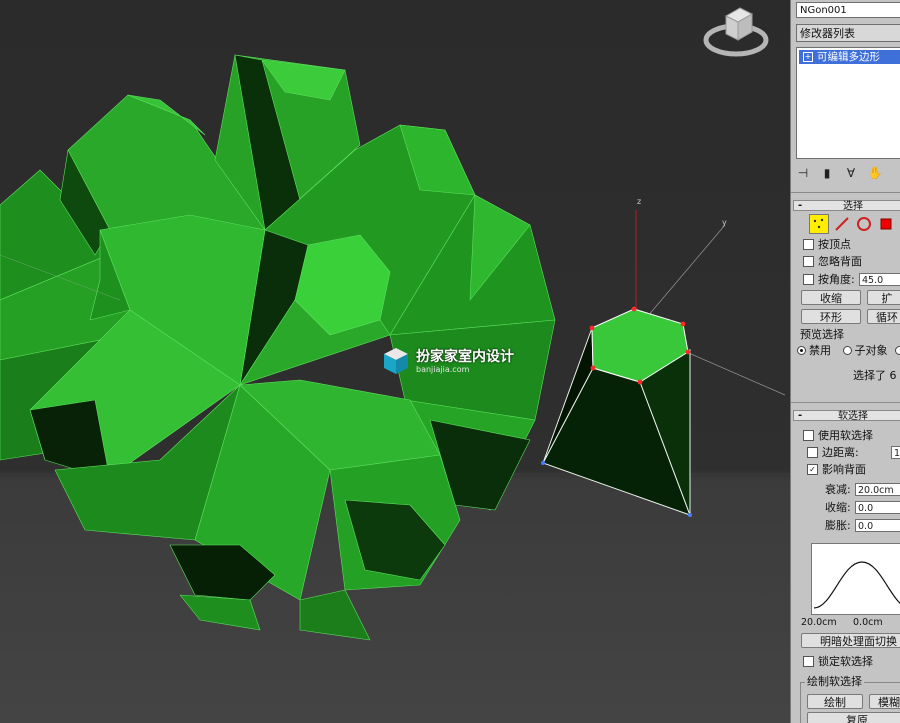  What do you see at coordinates (875, 173) in the screenshot?
I see `remove-modifier-icon: ✋` at bounding box center [875, 173].